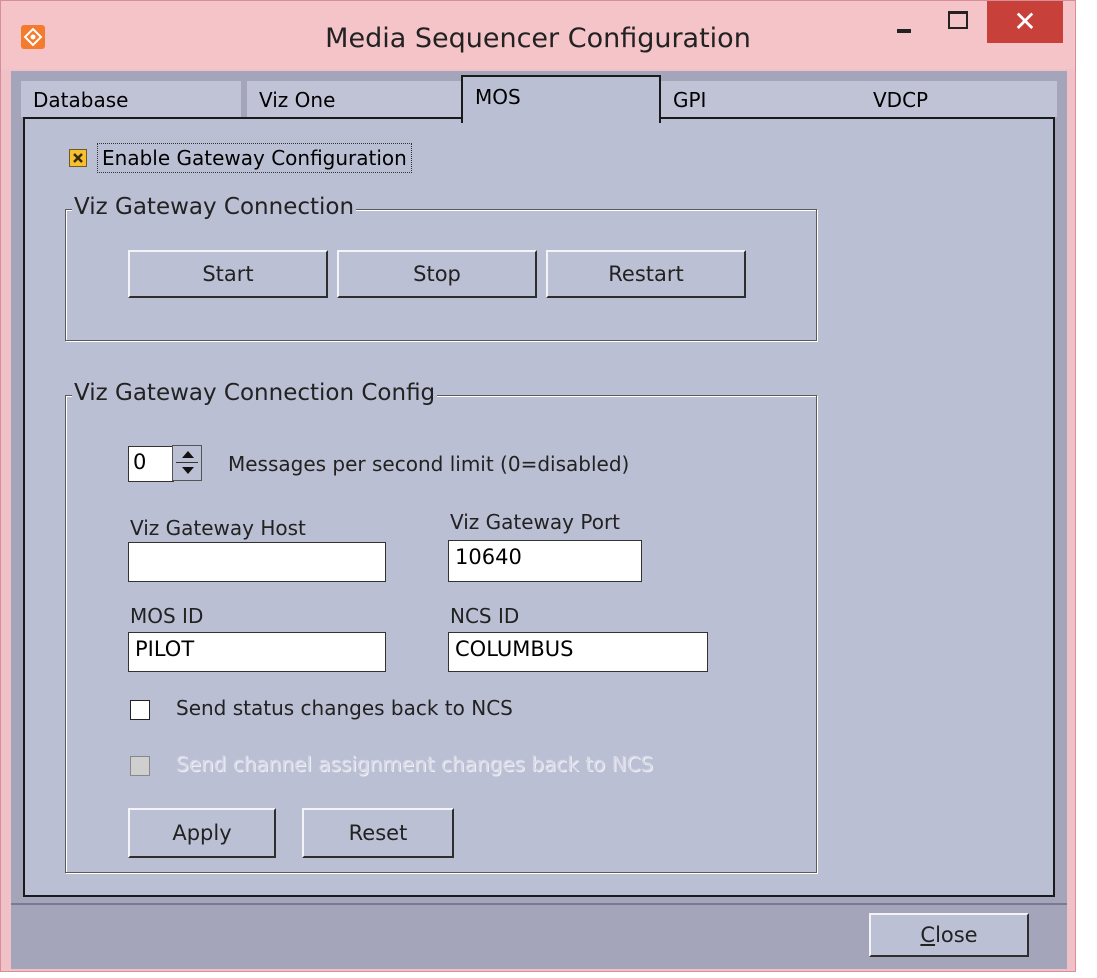 The height and width of the screenshot is (978, 1097). I want to click on maximize-button, so click(958, 23).